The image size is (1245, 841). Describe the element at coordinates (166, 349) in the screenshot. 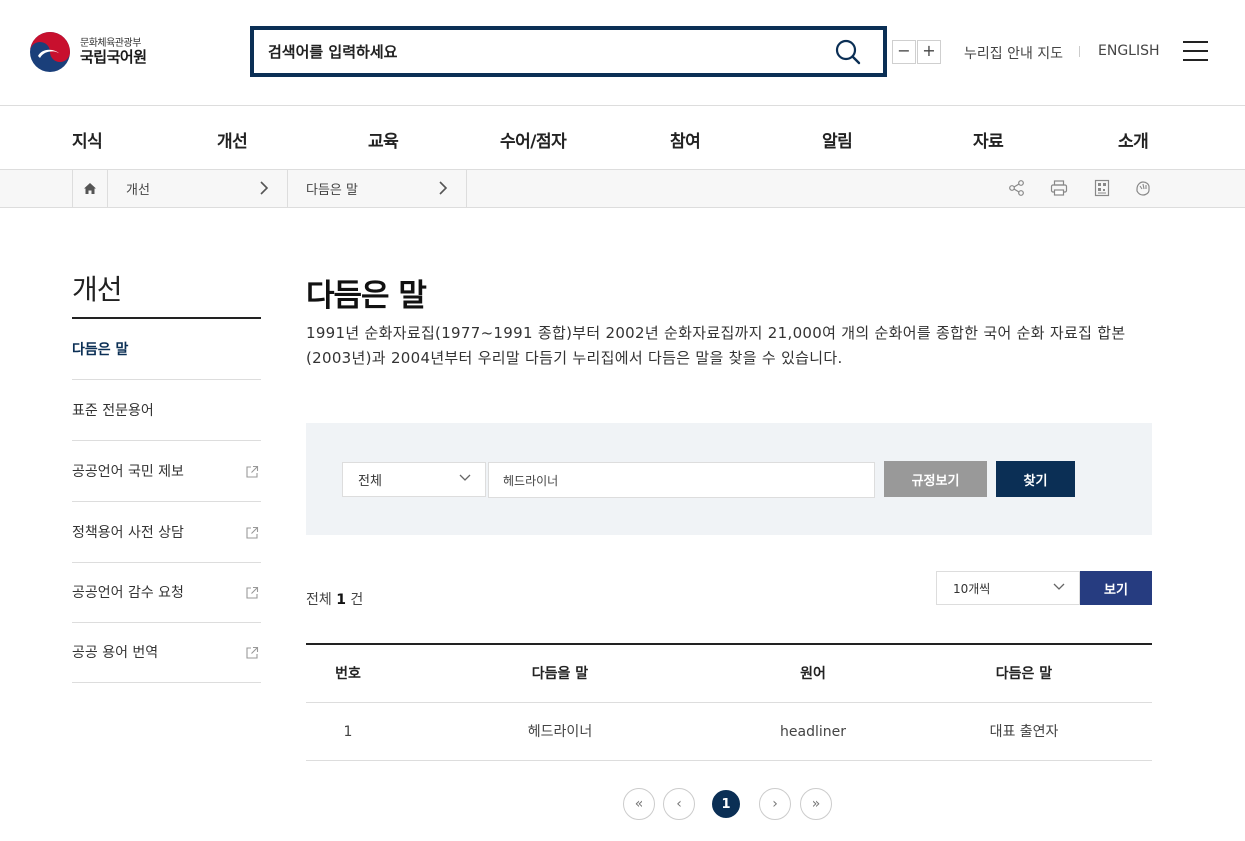

I see `lnb-item-refined-words: 다듬은 말` at that location.